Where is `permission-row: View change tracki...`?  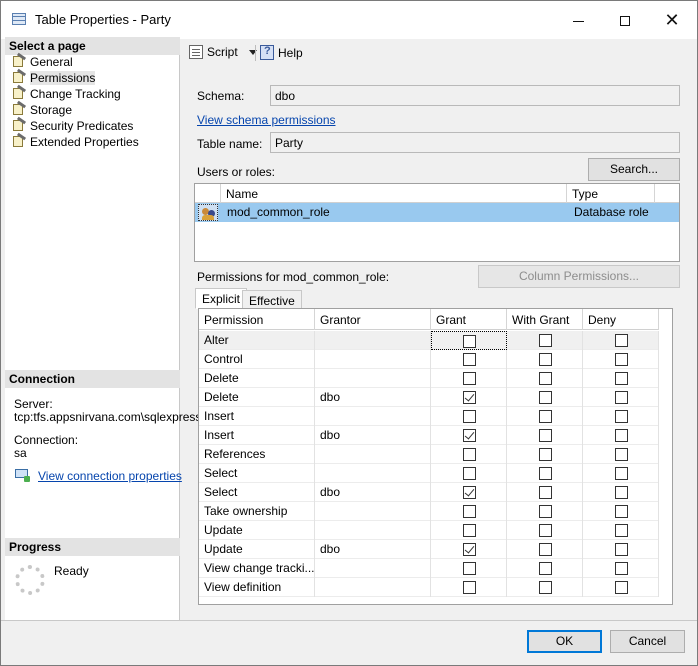 permission-row: View change tracki... is located at coordinates (429, 568).